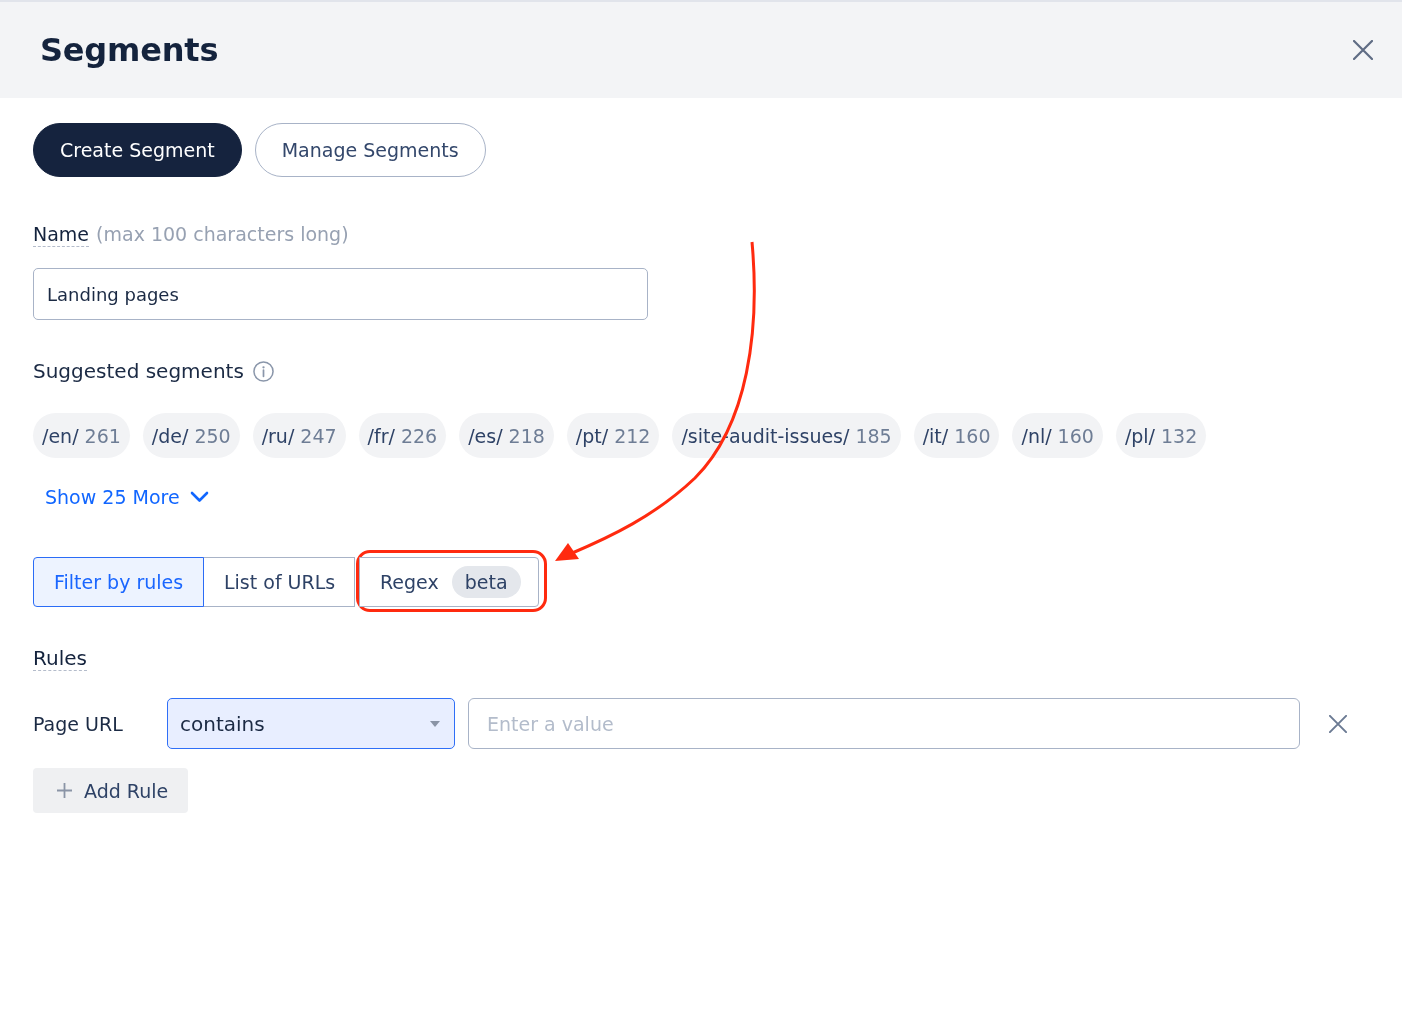 Image resolution: width=1402 pixels, height=1012 pixels. What do you see at coordinates (613, 435) in the screenshot?
I see `segment-chip: /pt/ 212` at bounding box center [613, 435].